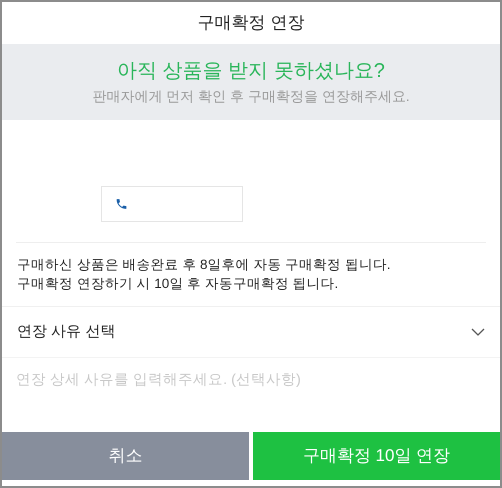  I want to click on notice-text: 구매확정 연장하기 시 10일 후 자동구매확정 됩니다., so click(178, 284).